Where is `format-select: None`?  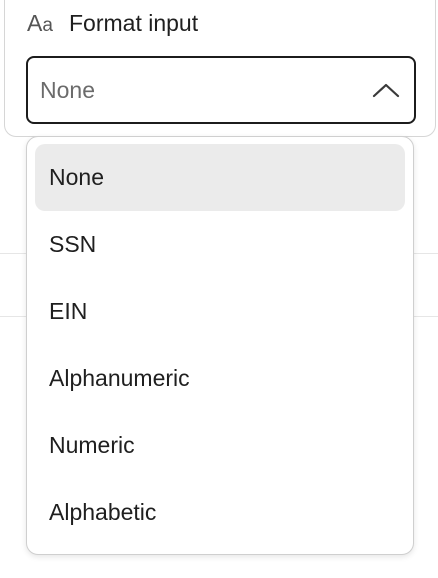 format-select: None is located at coordinates (221, 90).